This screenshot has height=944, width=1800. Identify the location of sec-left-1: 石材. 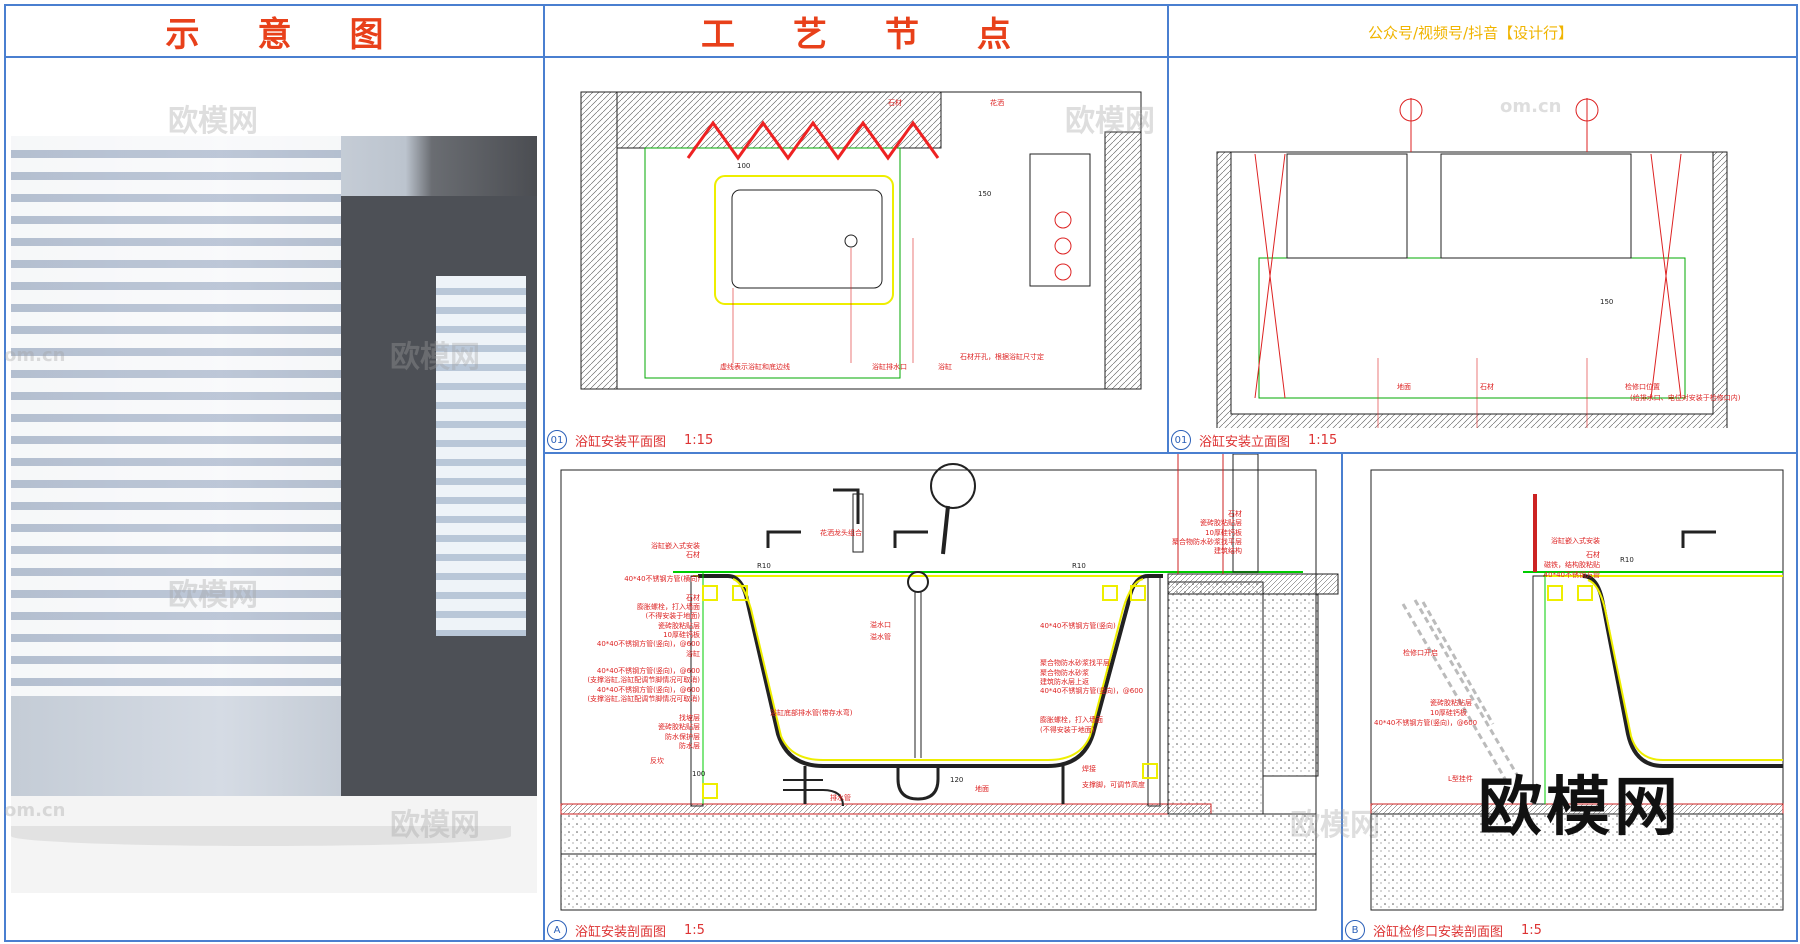
(693, 555).